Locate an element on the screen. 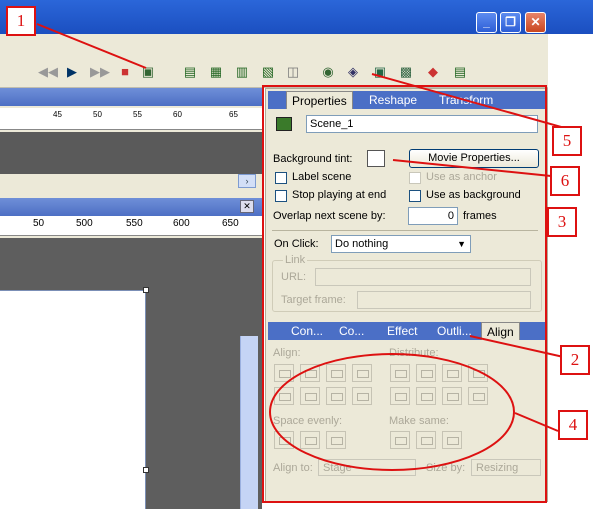 The width and height of the screenshot is (593, 509). callout-2: 2 is located at coordinates (575, 360).